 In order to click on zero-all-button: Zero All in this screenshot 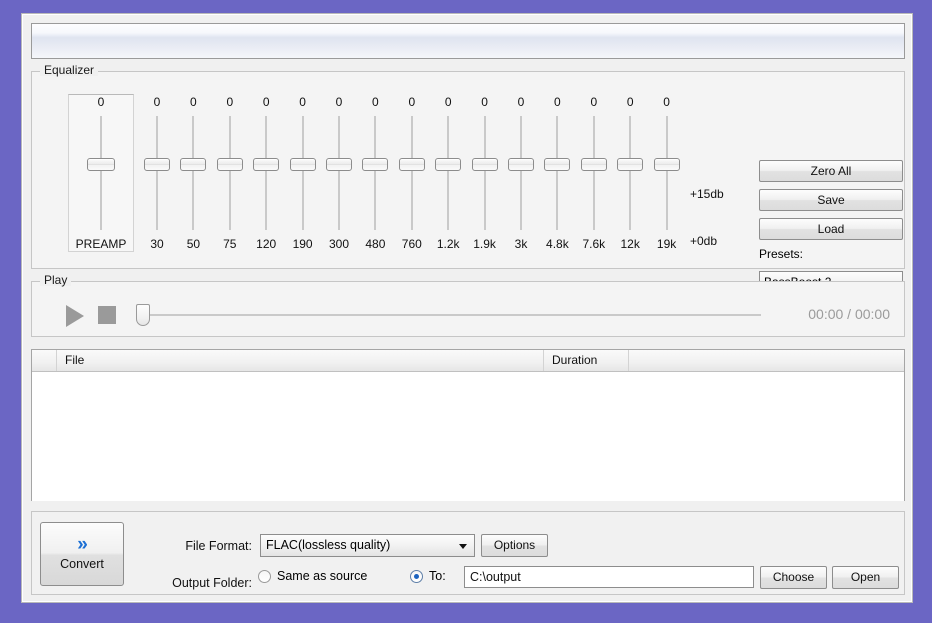, I will do `click(831, 171)`.